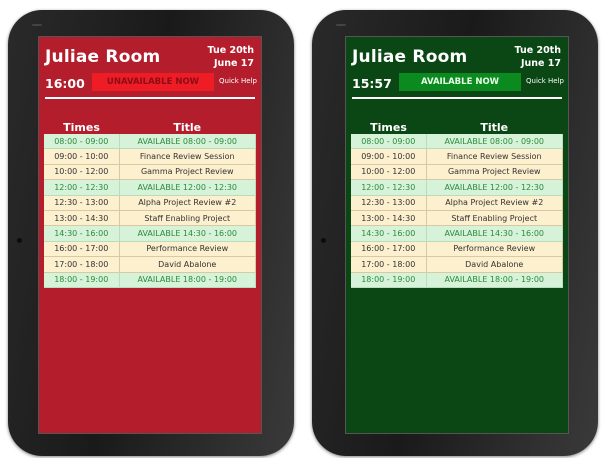 The width and height of the screenshot is (605, 458). What do you see at coordinates (372, 83) in the screenshot?
I see `current-time: 15:57` at bounding box center [372, 83].